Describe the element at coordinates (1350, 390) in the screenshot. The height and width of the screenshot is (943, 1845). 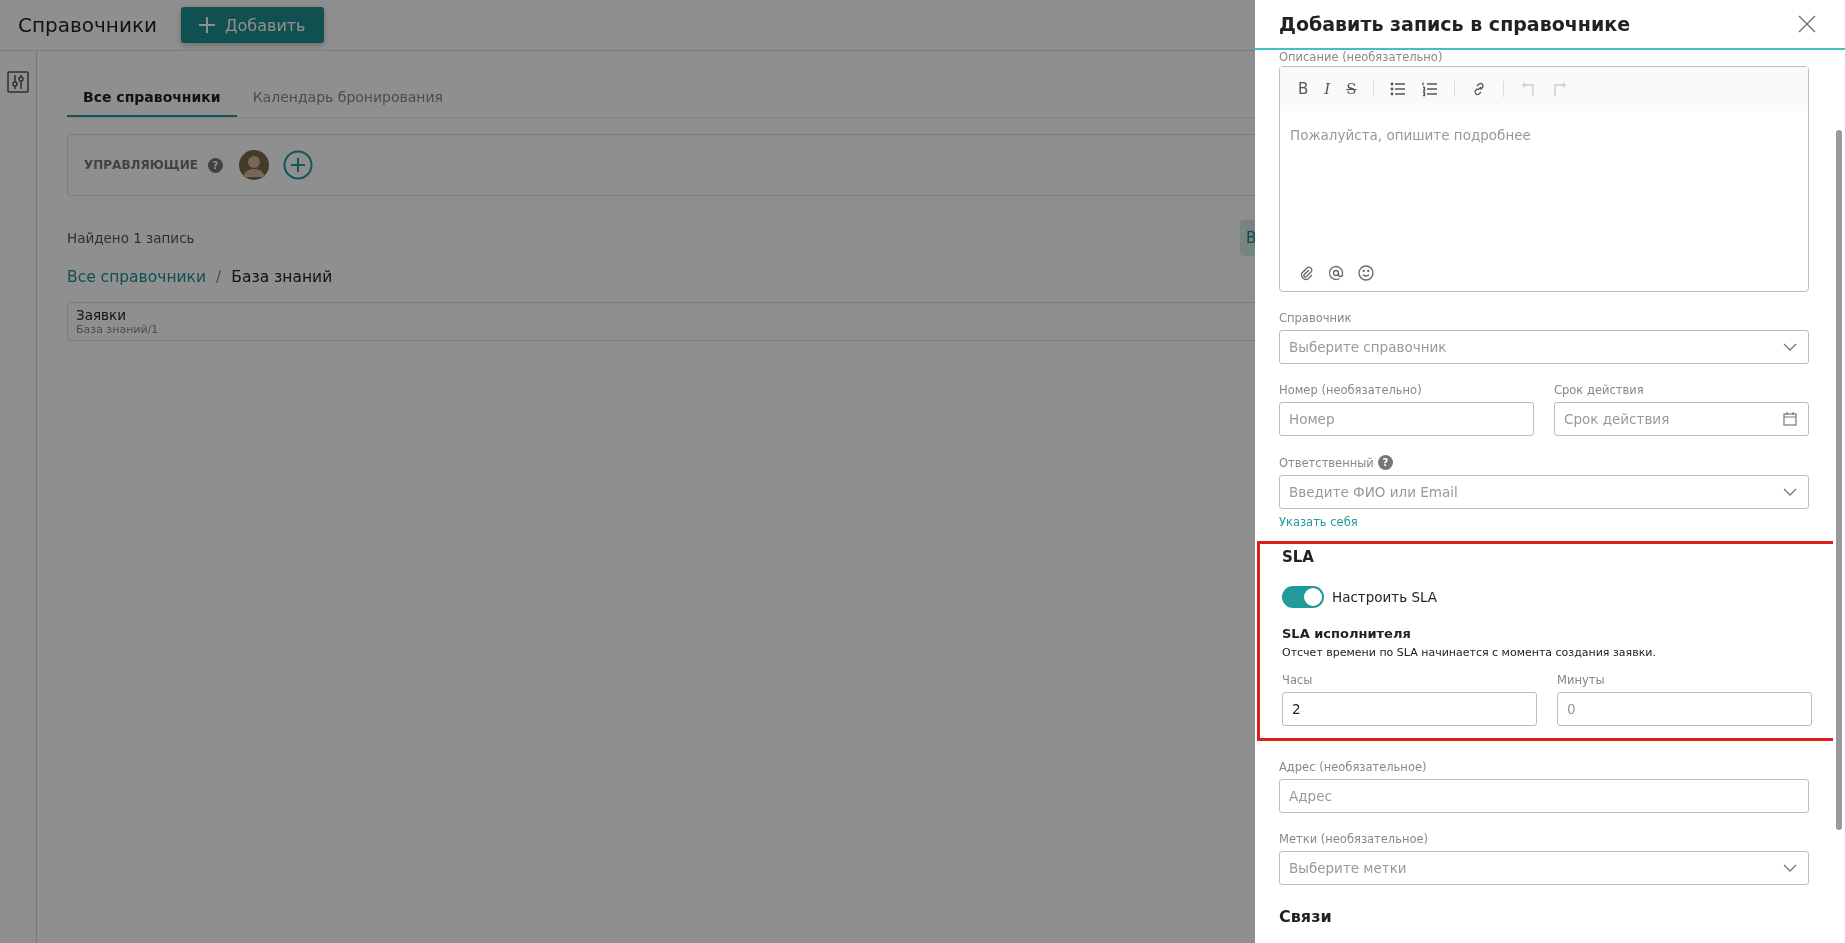
I see `field-label: Номер (необязательно)` at that location.